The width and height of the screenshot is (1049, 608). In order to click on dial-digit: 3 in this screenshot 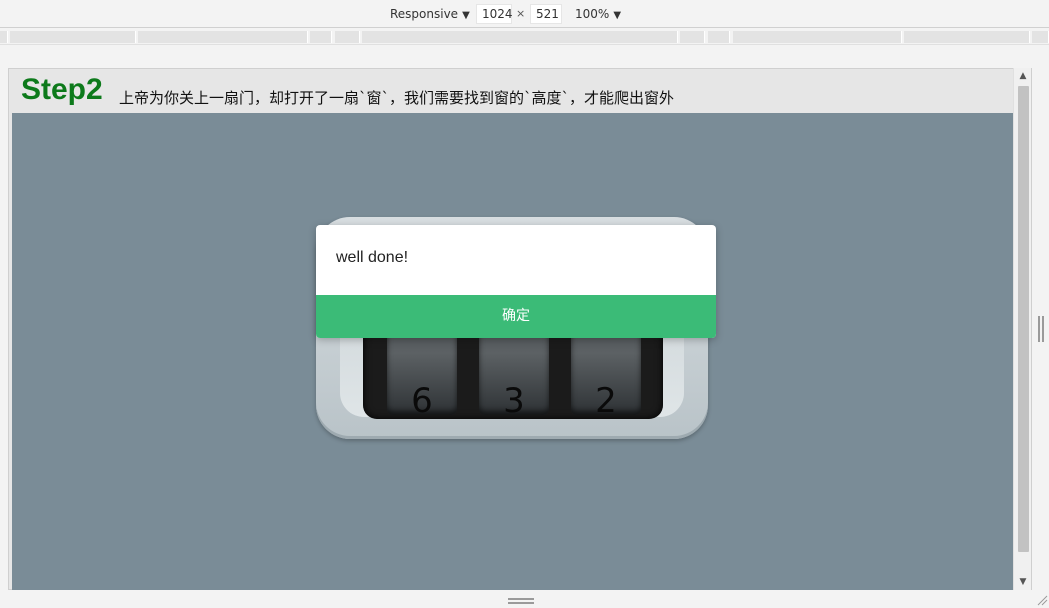, I will do `click(514, 400)`.